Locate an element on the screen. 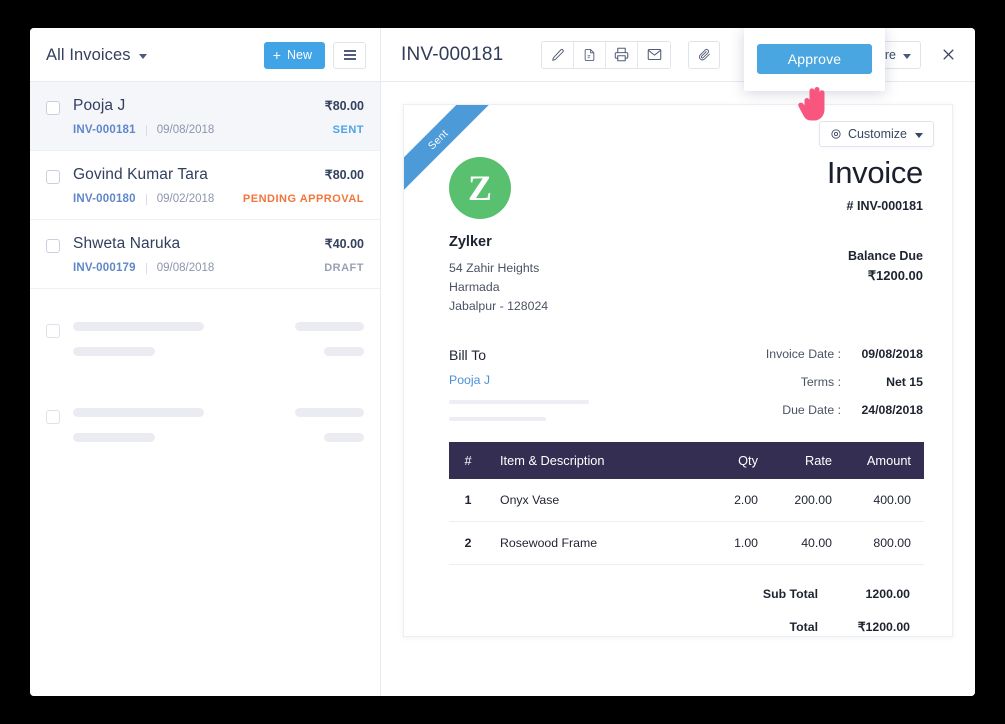 The image size is (1005, 724). invoice-number: # INV-000181 is located at coordinates (884, 206).